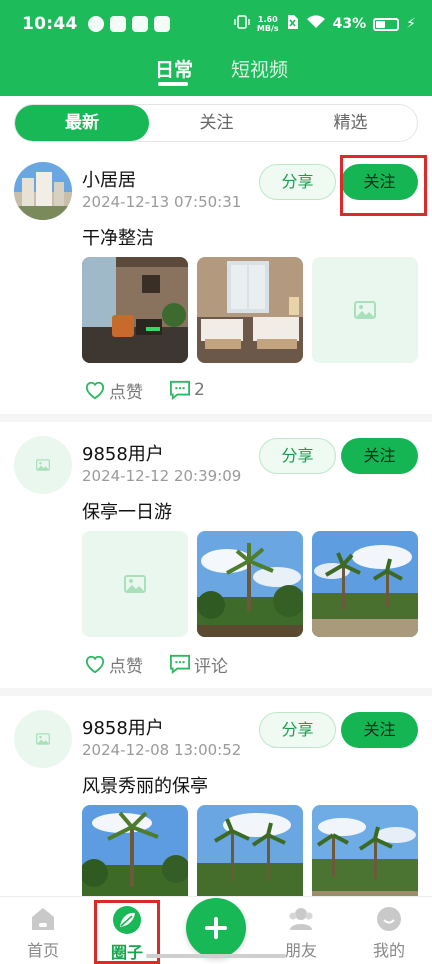  What do you see at coordinates (267, 19) in the screenshot?
I see `network-speed-value: 1.60` at bounding box center [267, 19].